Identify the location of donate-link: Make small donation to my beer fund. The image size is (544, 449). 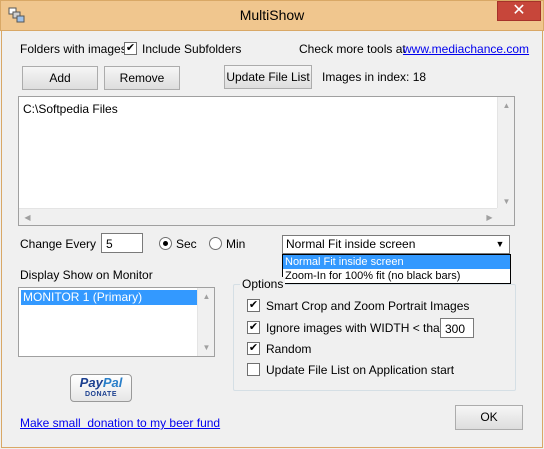
(120, 423).